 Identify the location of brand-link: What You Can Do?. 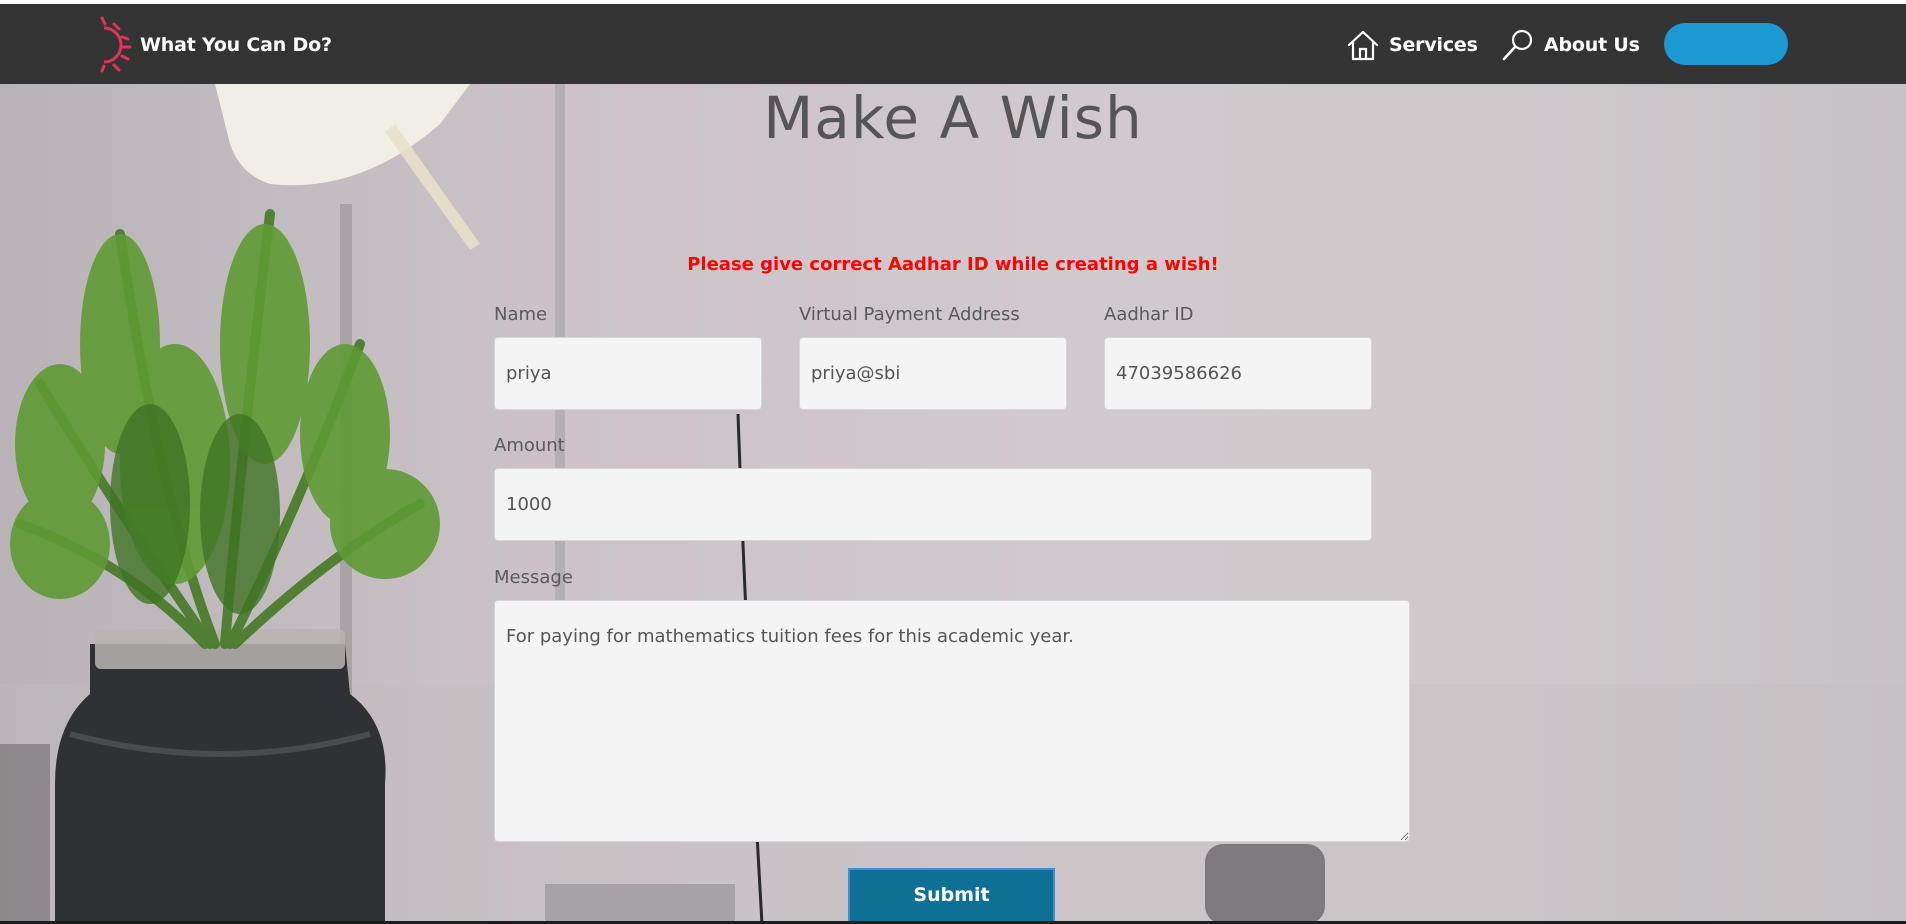
(215, 45).